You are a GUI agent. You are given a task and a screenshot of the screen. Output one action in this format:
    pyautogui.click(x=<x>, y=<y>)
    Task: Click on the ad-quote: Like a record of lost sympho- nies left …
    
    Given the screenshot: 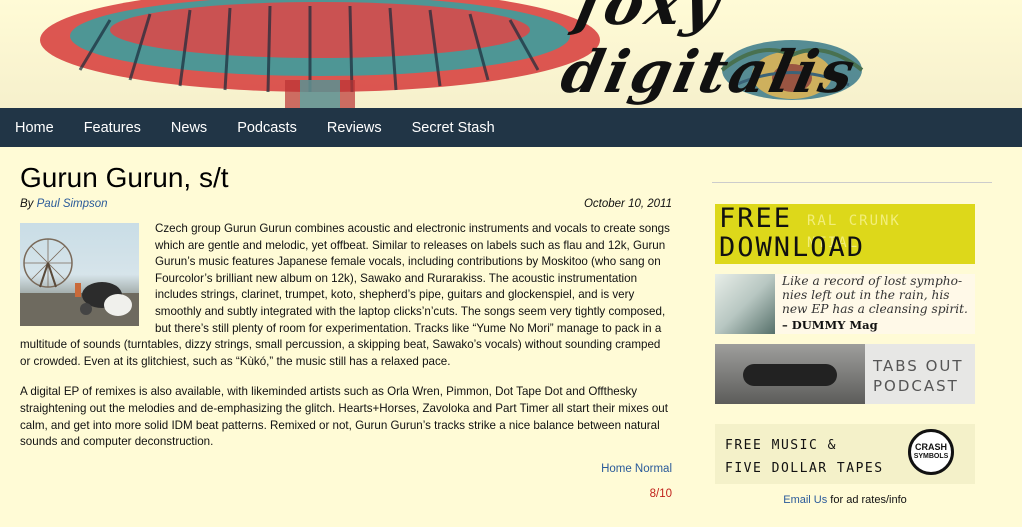 What is the action you would take?
    pyautogui.click(x=875, y=295)
    